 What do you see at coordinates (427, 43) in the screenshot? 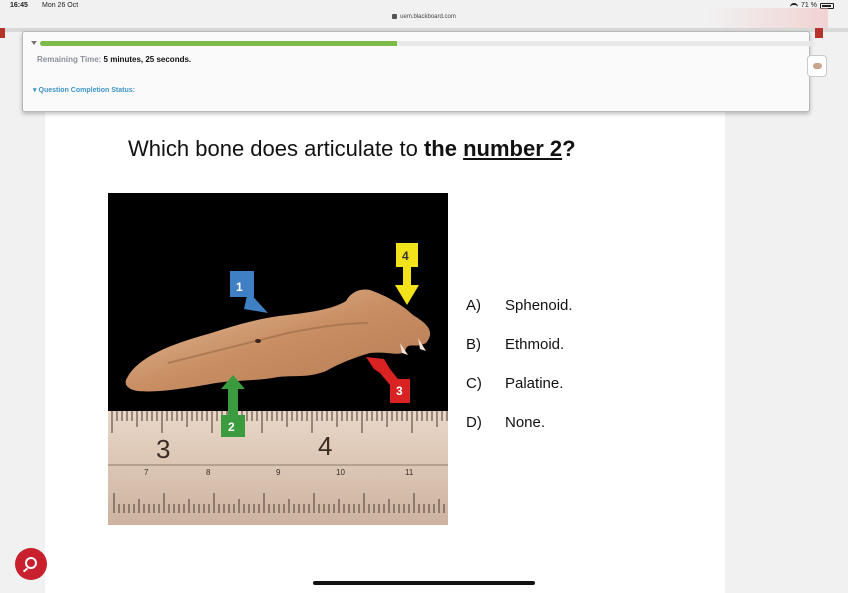
I see `time-progress-bar` at bounding box center [427, 43].